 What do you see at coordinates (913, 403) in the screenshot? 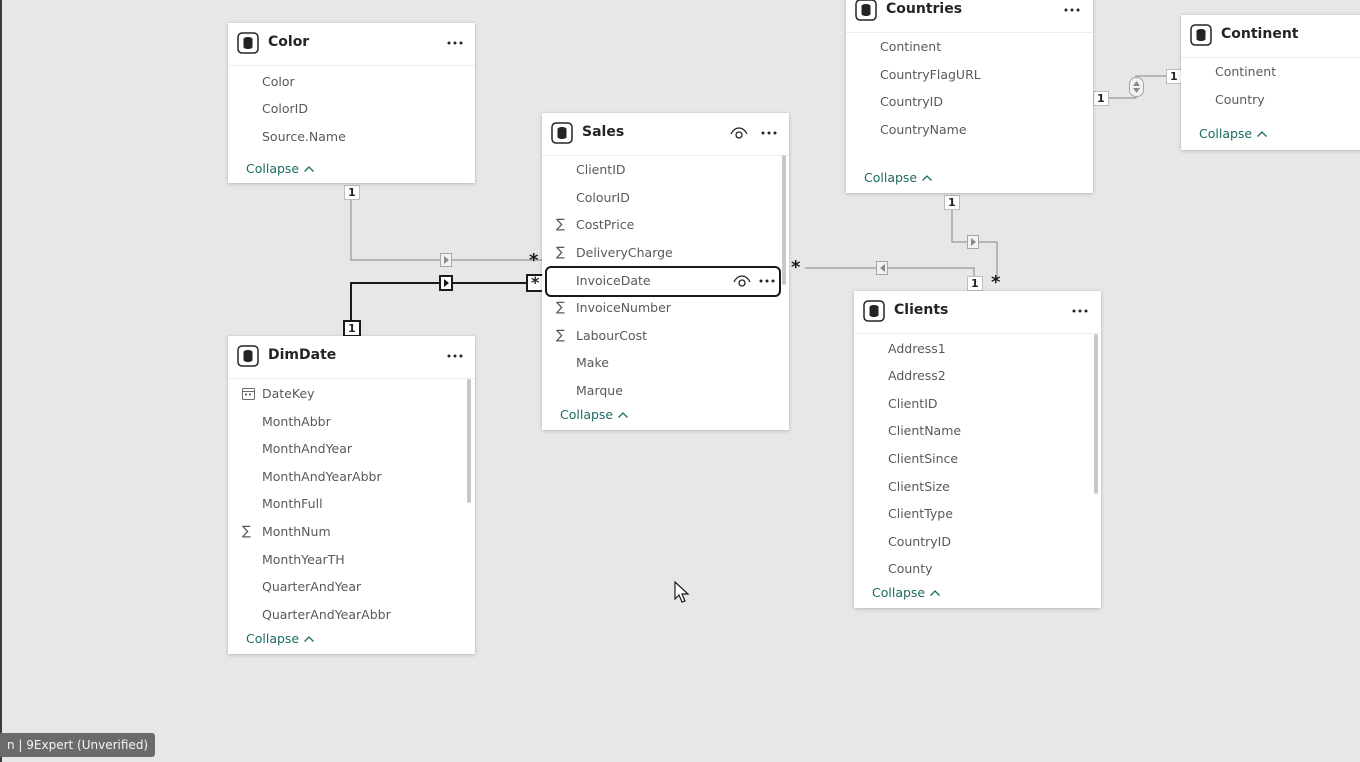
I see `field-name: ClientID` at bounding box center [913, 403].